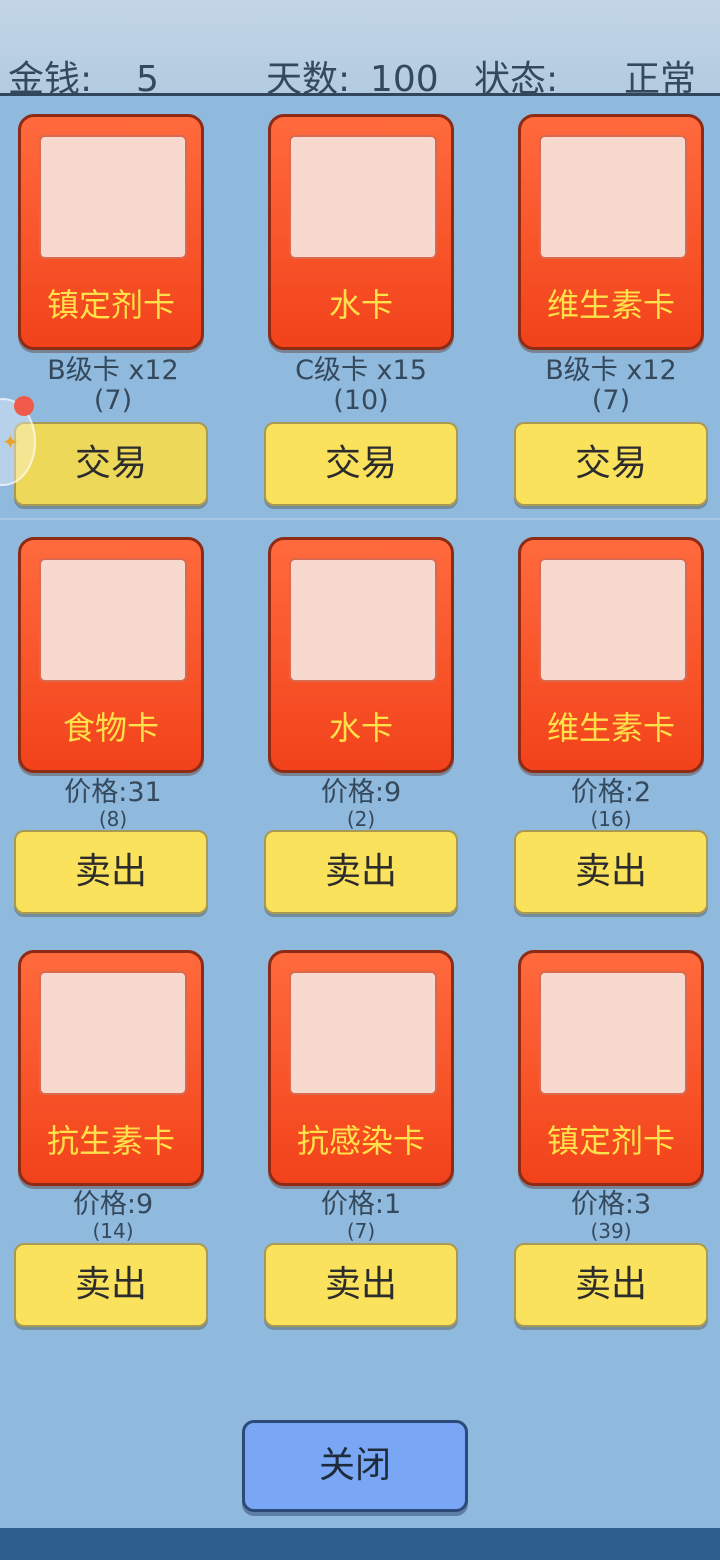  Describe the element at coordinates (113, 792) in the screenshot. I see `card-price: 价格:31` at that location.